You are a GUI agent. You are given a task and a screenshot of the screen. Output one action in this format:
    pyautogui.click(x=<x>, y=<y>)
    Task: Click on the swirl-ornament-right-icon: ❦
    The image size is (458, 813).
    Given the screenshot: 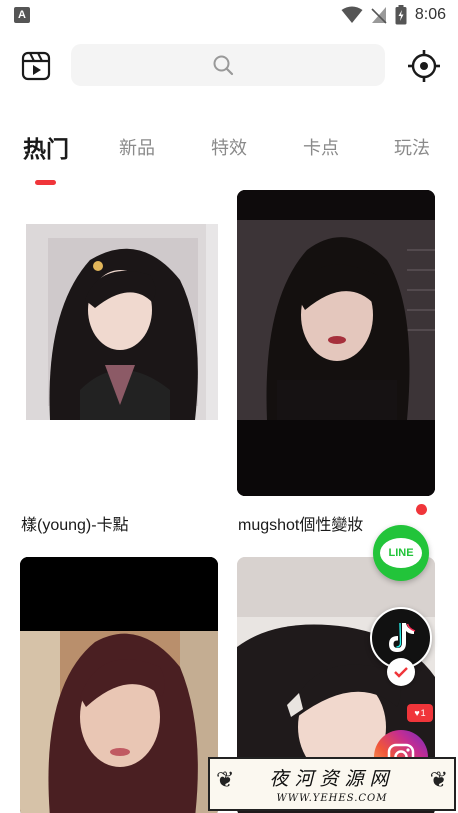 What is the action you would take?
    pyautogui.click(x=438, y=779)
    